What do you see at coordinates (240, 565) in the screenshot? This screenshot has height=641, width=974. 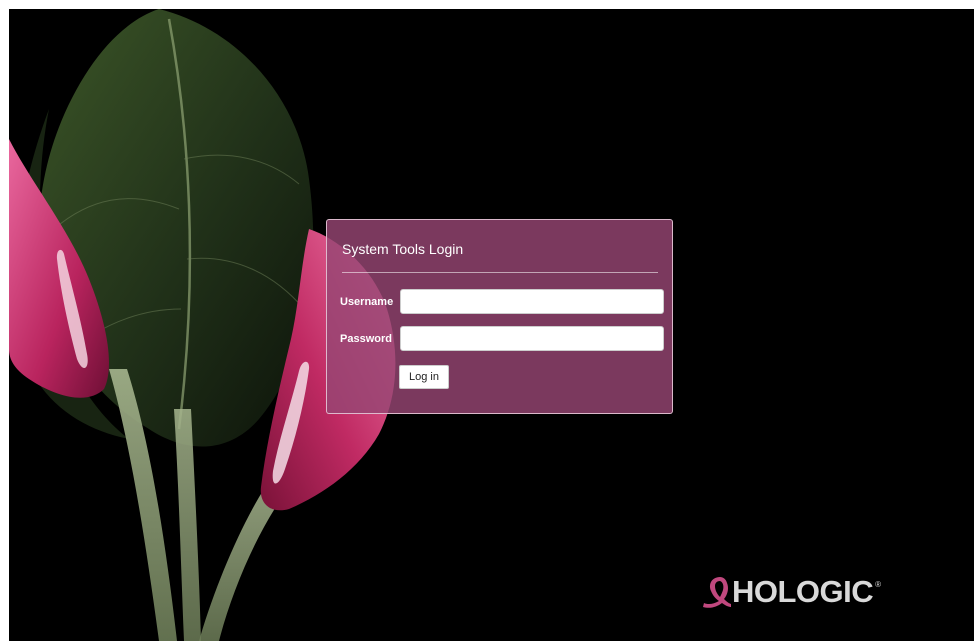 I see `stem-shape` at bounding box center [240, 565].